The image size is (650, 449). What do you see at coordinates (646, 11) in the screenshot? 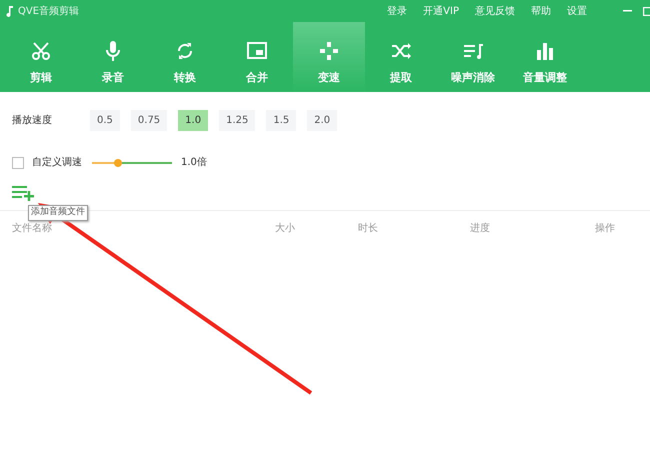
I see `maximize-icon` at bounding box center [646, 11].